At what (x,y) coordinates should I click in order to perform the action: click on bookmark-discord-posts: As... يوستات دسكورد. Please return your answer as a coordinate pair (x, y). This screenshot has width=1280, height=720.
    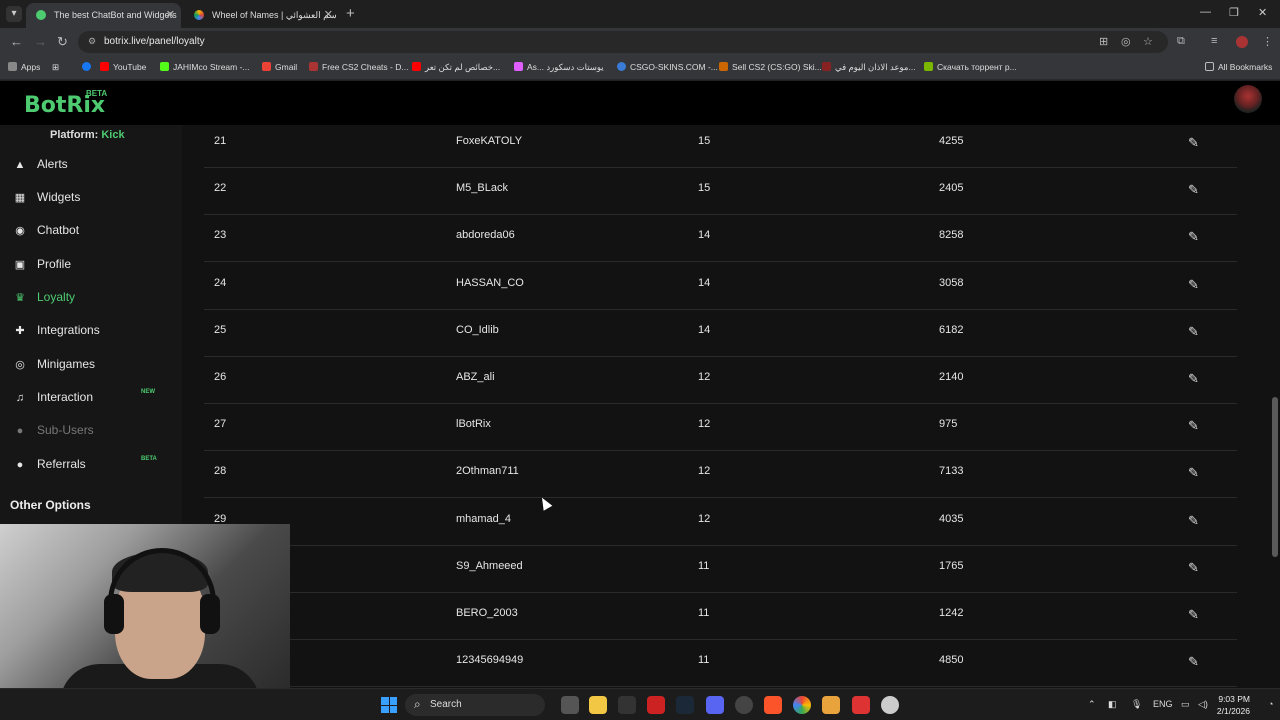
    Looking at the image, I should click on (559, 67).